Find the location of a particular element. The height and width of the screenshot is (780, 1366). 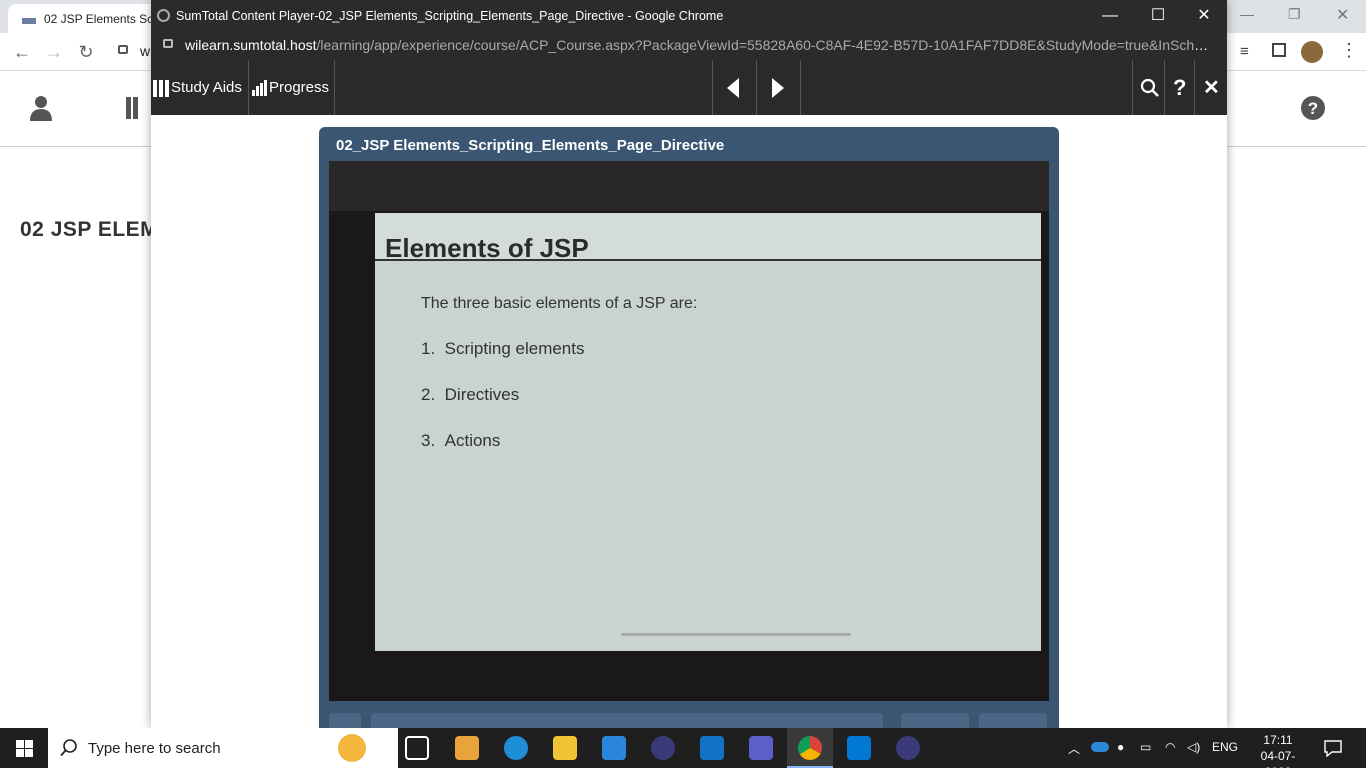

study-aids-icon is located at coordinates (161, 88).